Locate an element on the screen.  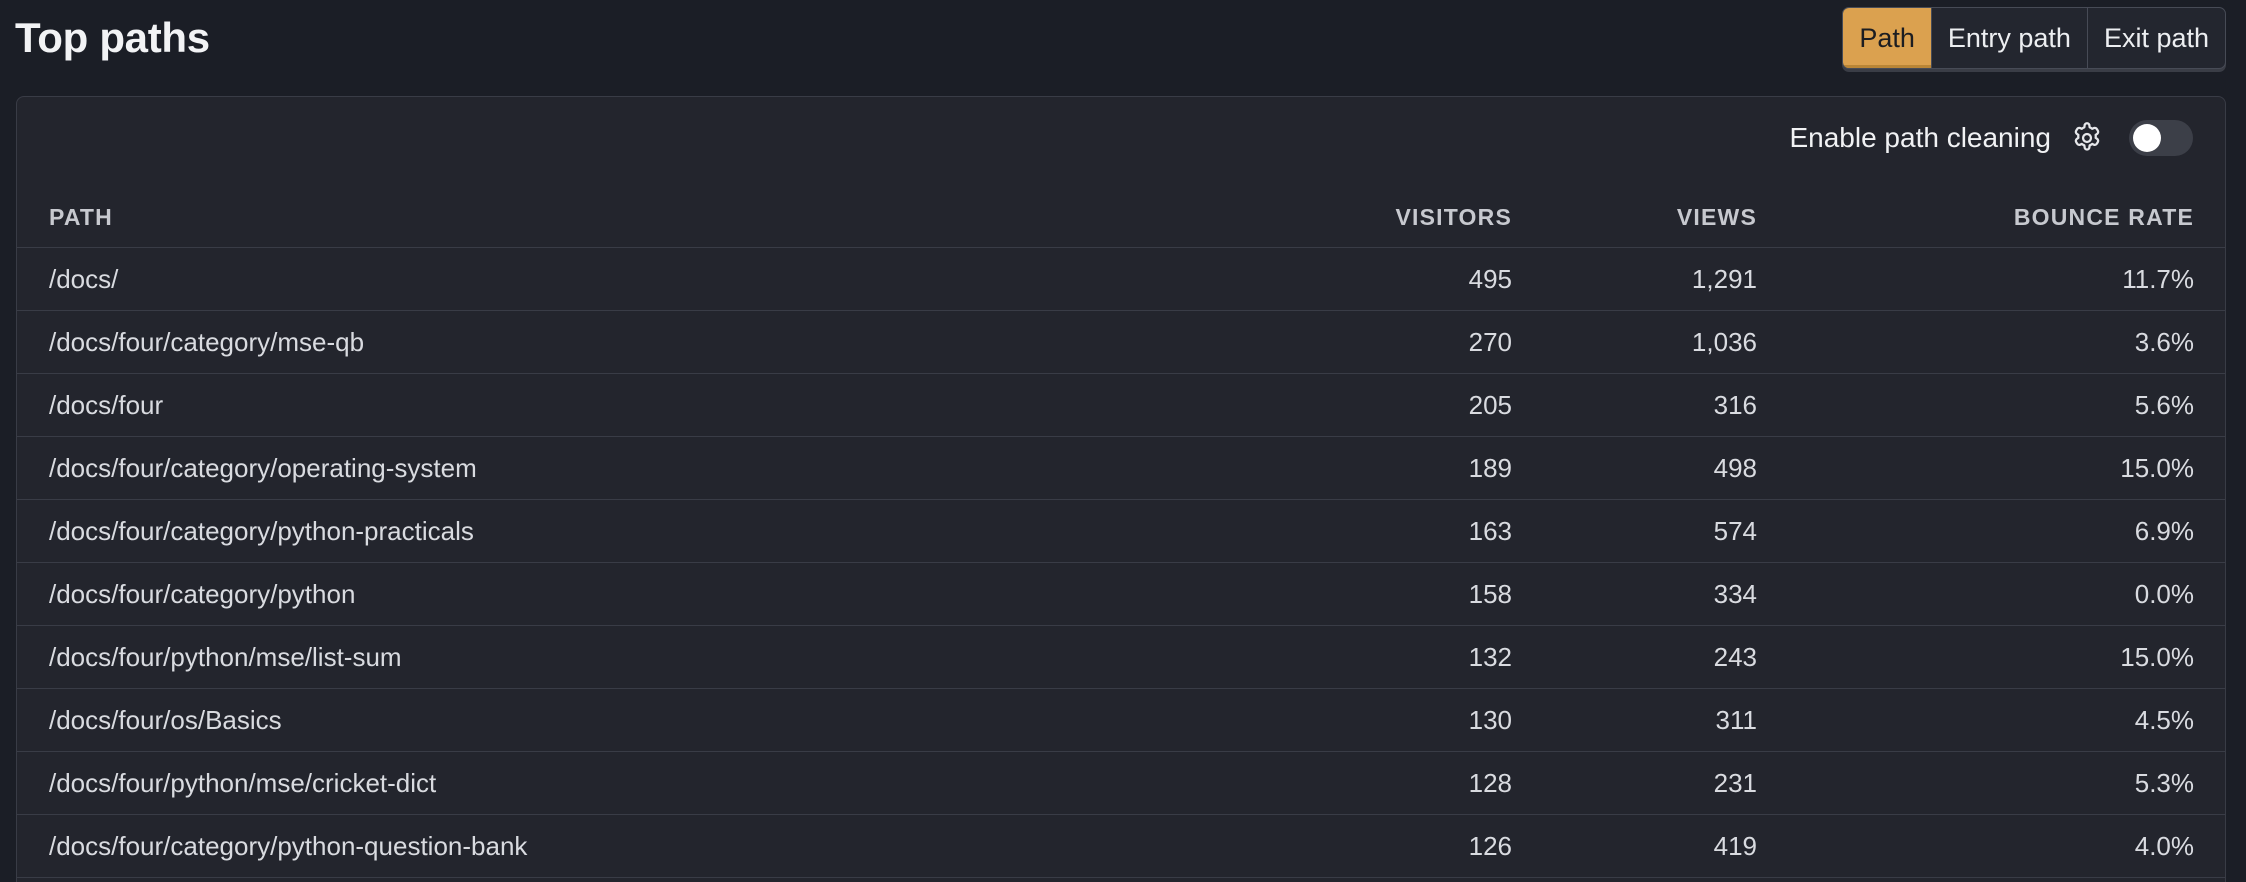
path-cleaning-toolbar: Enable path cleaning is located at coordinates (1991, 138).